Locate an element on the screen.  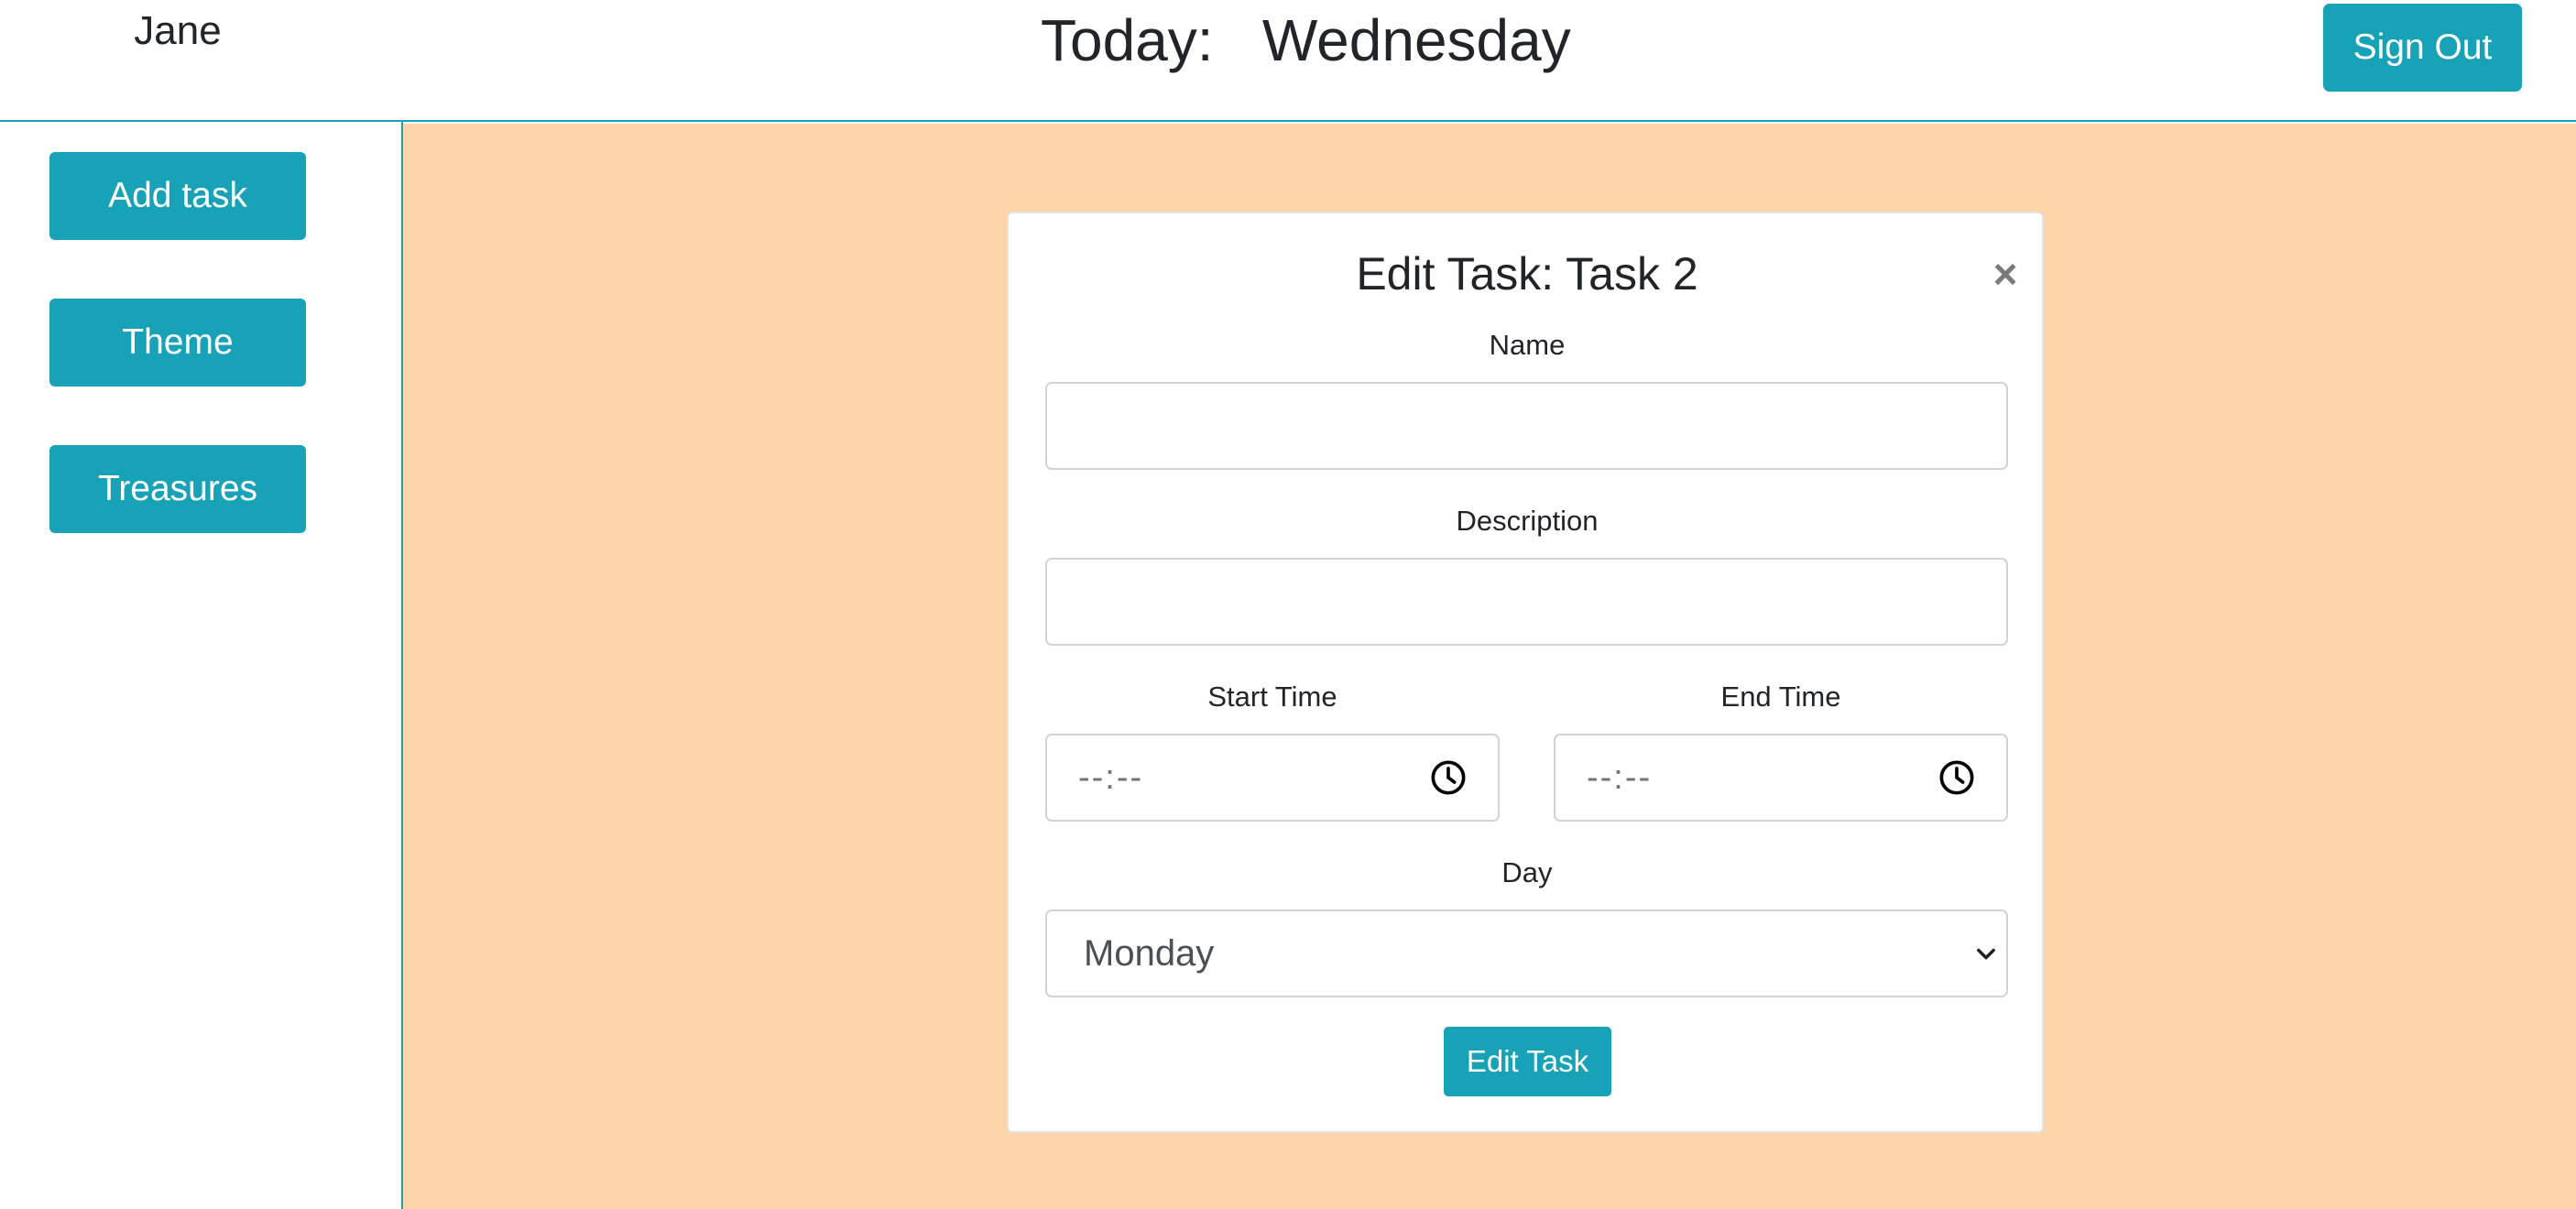
description-label: Description is located at coordinates (1528, 521).